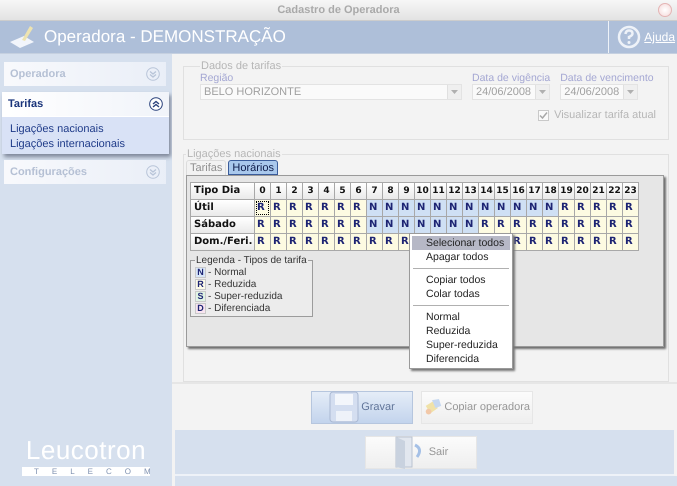 This screenshot has width=677, height=486. Describe the element at coordinates (57, 129) in the screenshot. I see `sidebar-link: Ligações nacionais` at that location.